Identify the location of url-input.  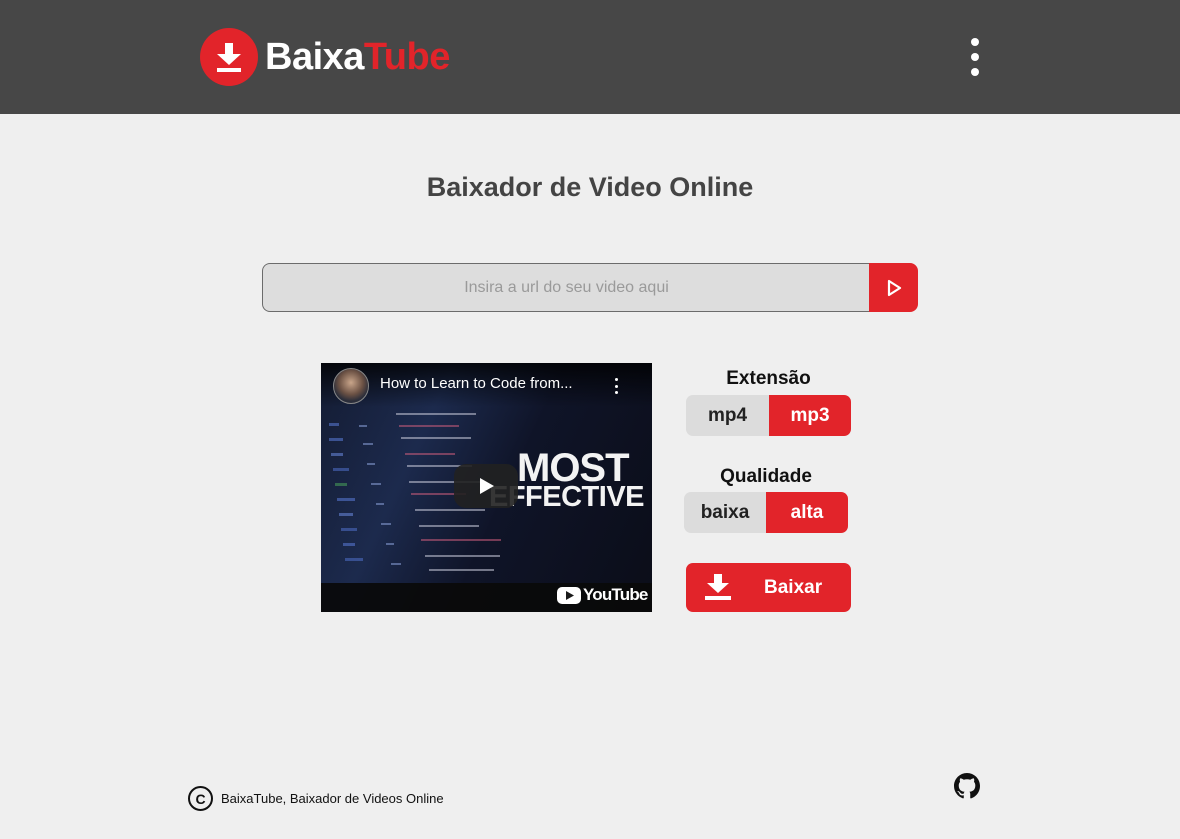
(566, 287).